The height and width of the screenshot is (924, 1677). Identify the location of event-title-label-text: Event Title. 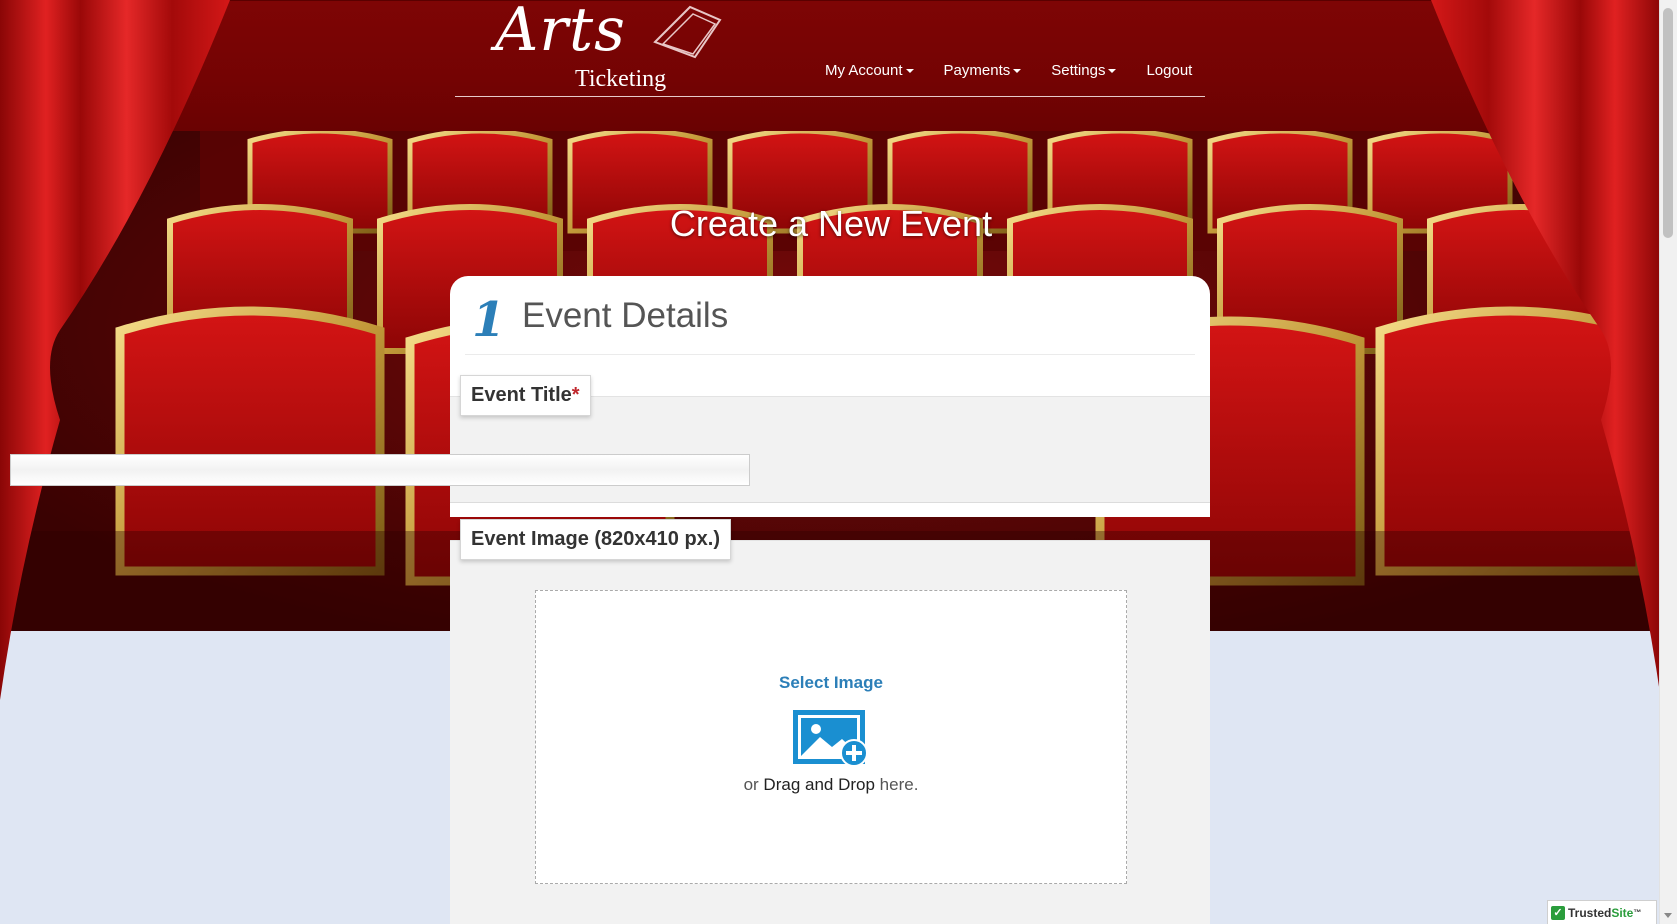
(521, 395).